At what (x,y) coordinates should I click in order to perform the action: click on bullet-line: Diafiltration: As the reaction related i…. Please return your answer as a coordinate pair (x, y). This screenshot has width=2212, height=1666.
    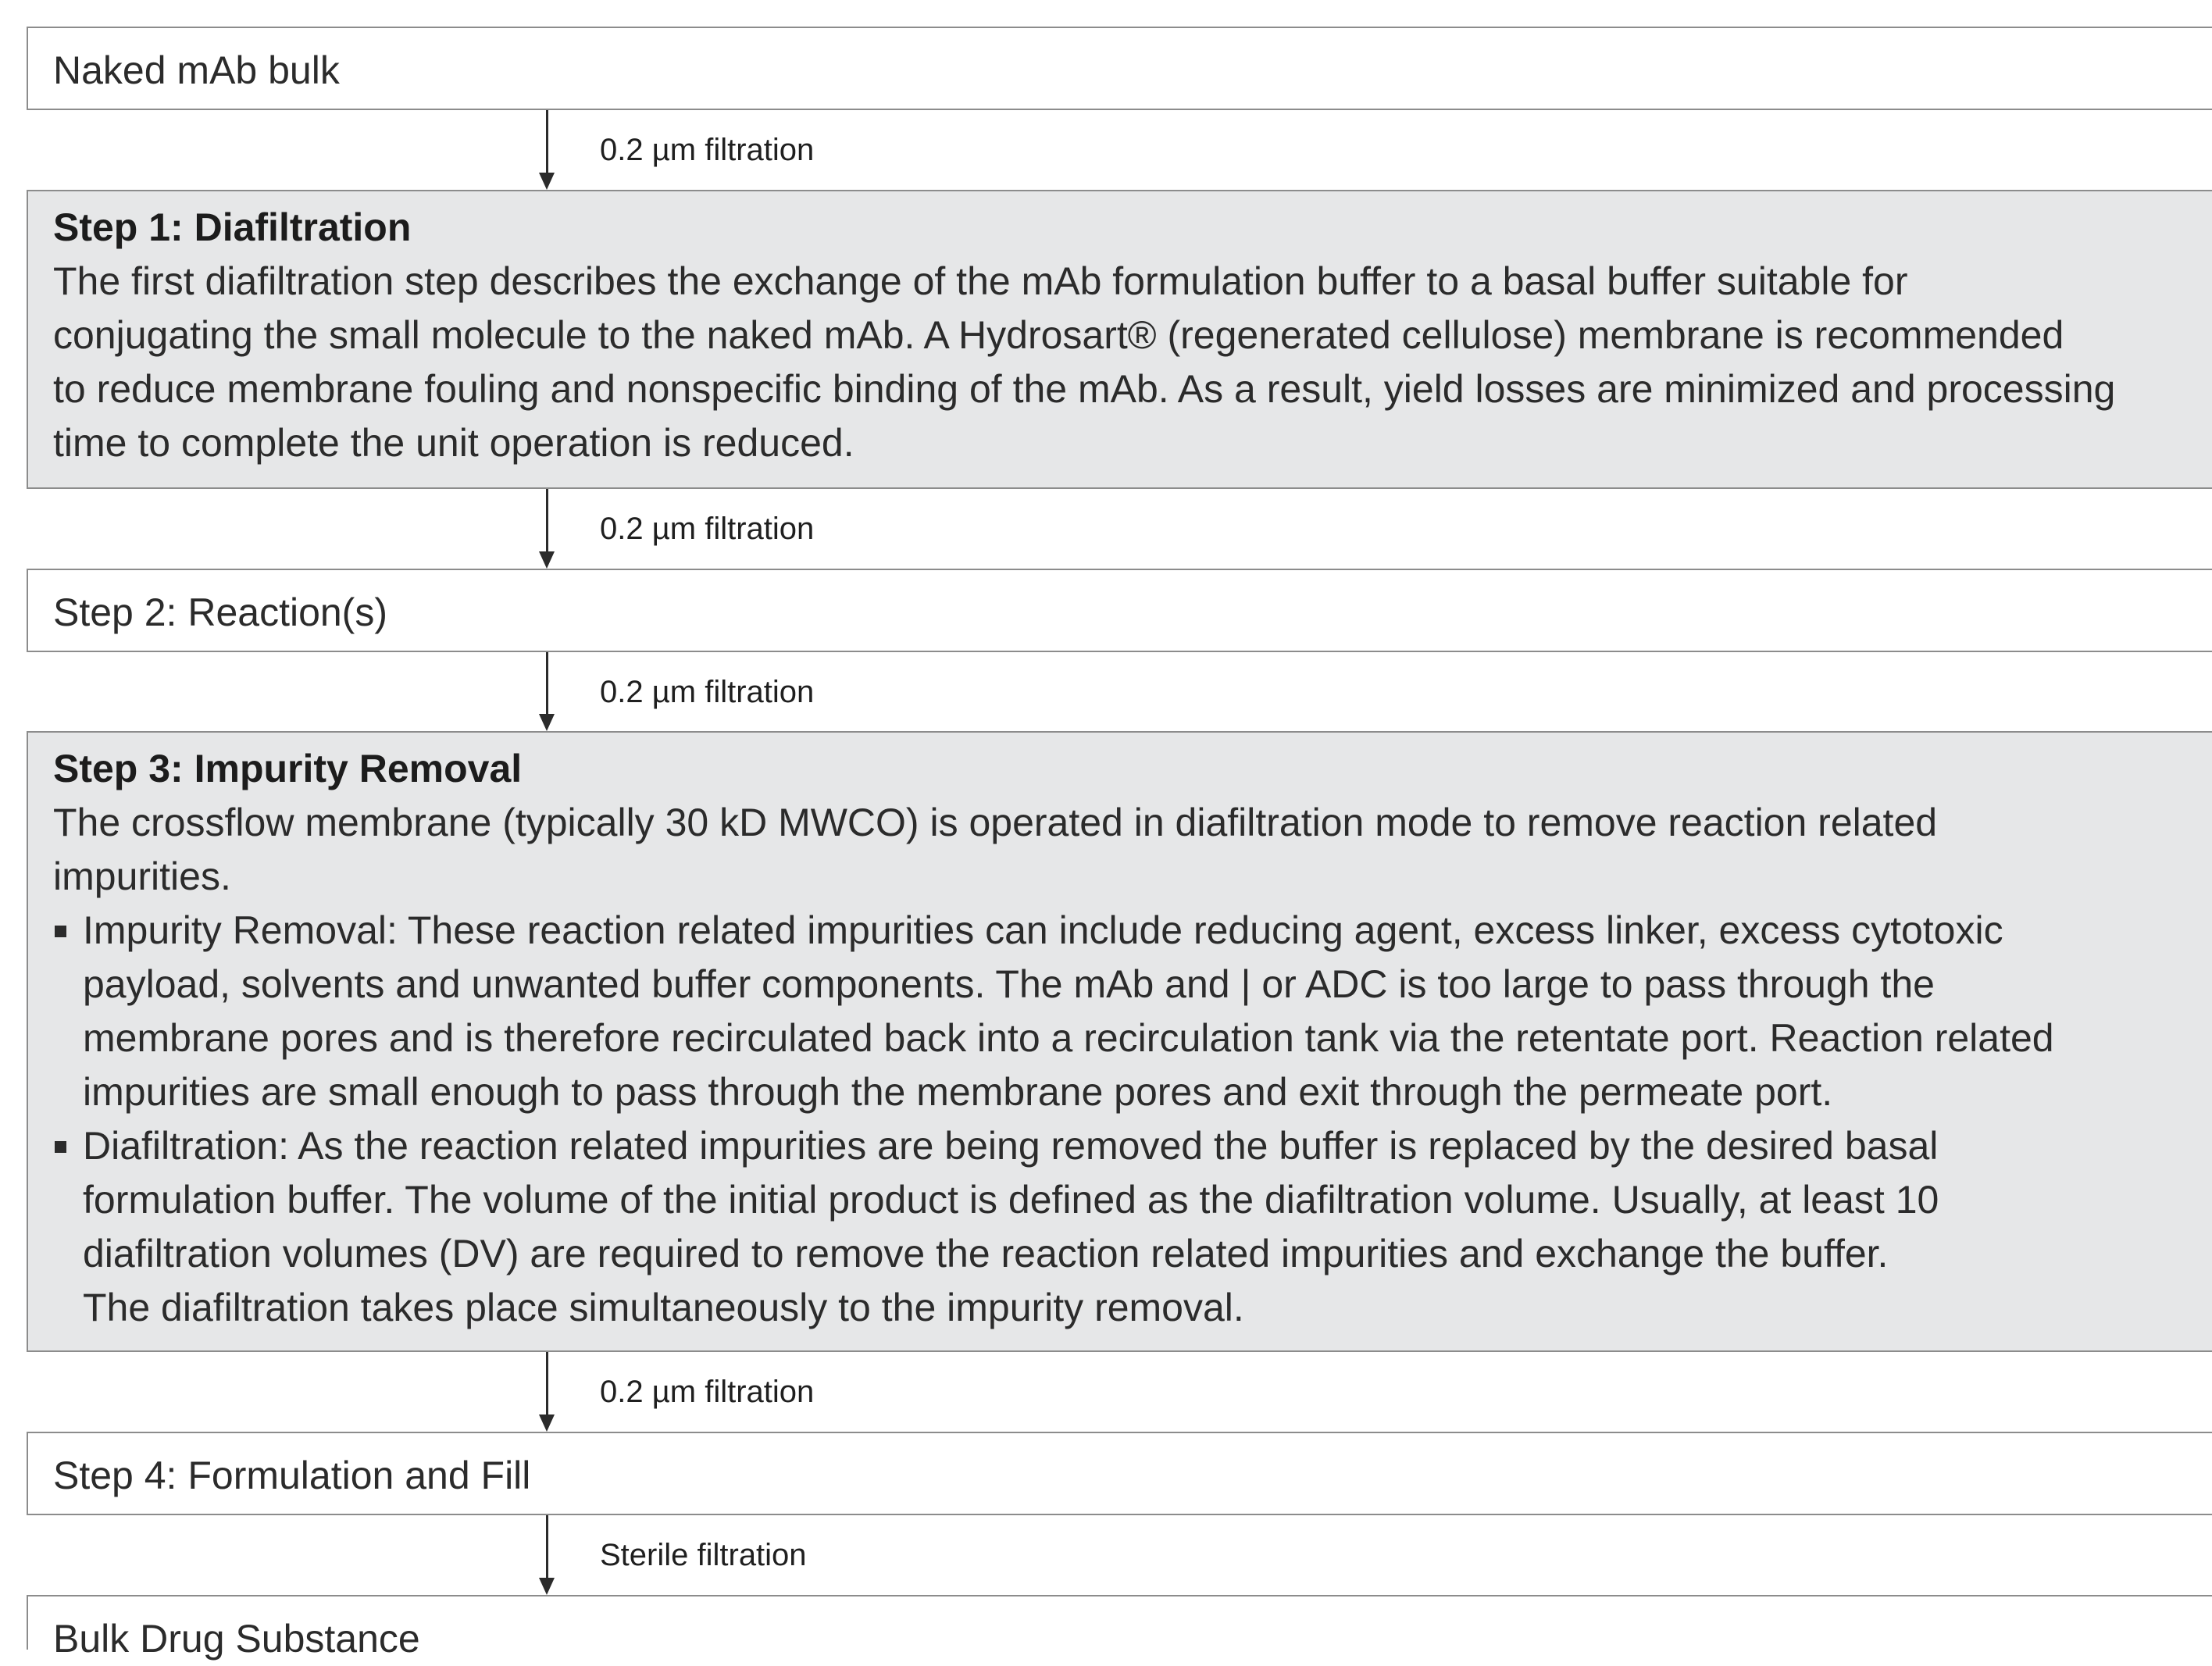
    Looking at the image, I should click on (1011, 1146).